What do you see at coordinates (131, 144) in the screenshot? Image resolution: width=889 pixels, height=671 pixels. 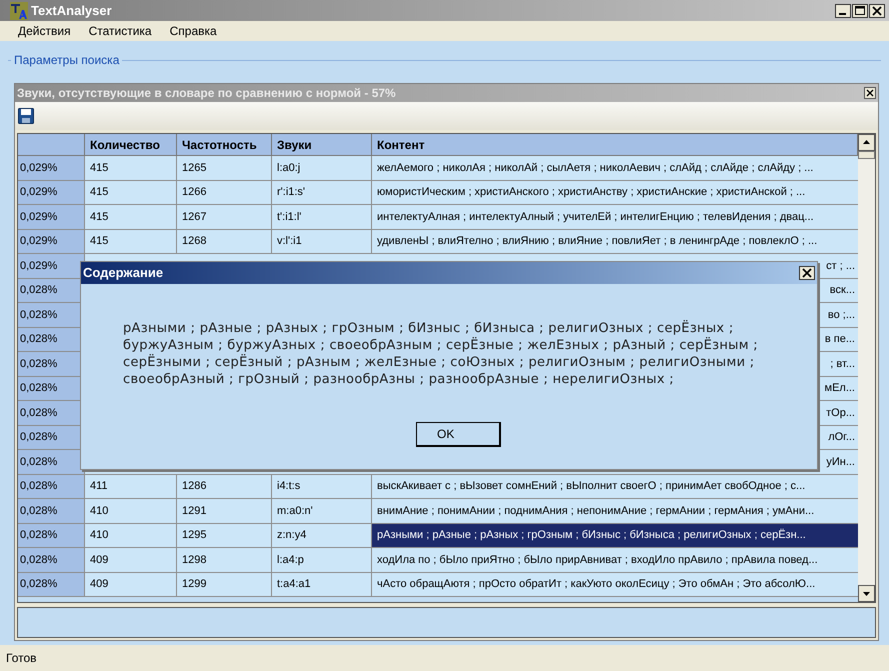 I see `column-header: Количество` at bounding box center [131, 144].